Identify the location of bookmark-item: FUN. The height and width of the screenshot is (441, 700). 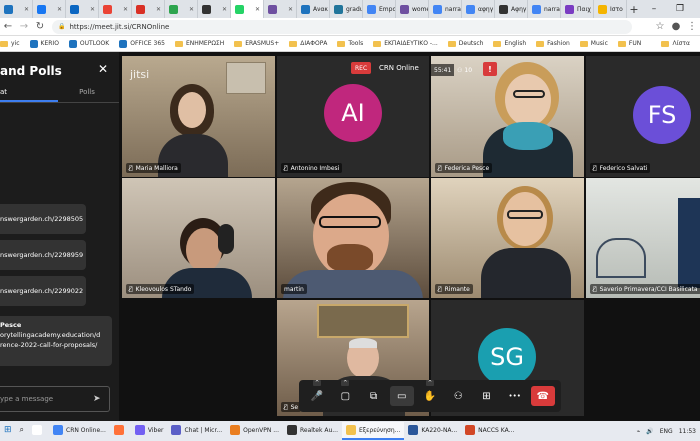
(629, 43).